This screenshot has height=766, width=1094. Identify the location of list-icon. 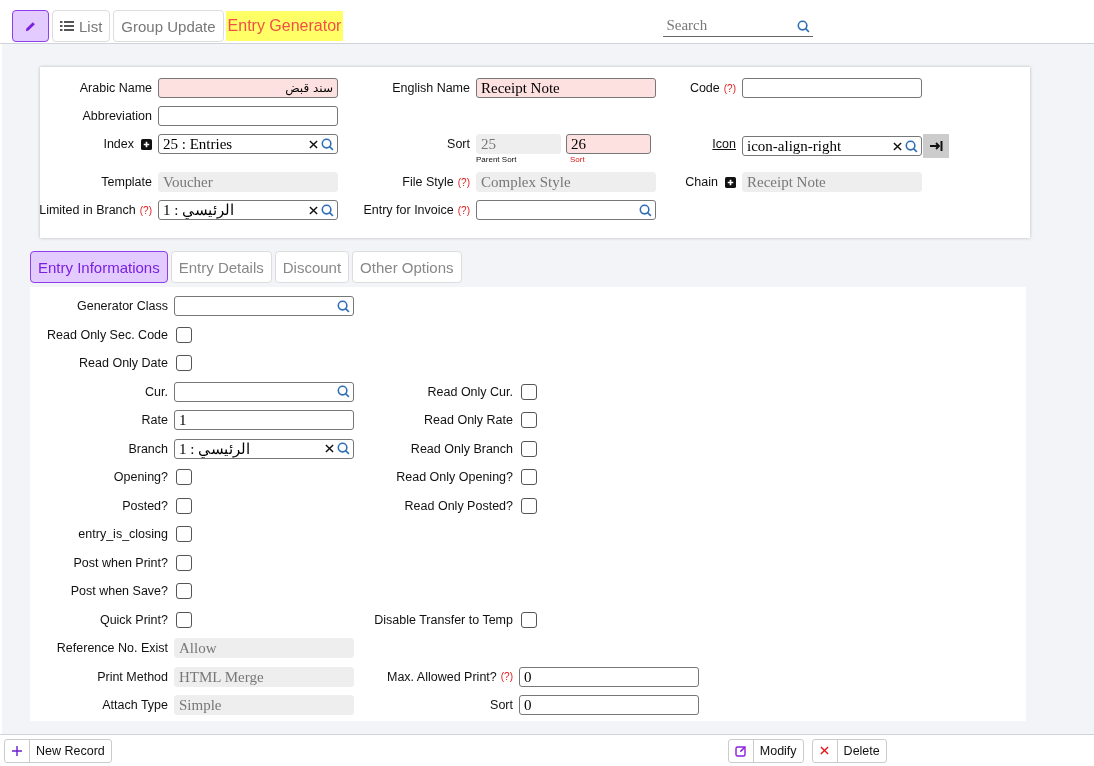
(67, 26).